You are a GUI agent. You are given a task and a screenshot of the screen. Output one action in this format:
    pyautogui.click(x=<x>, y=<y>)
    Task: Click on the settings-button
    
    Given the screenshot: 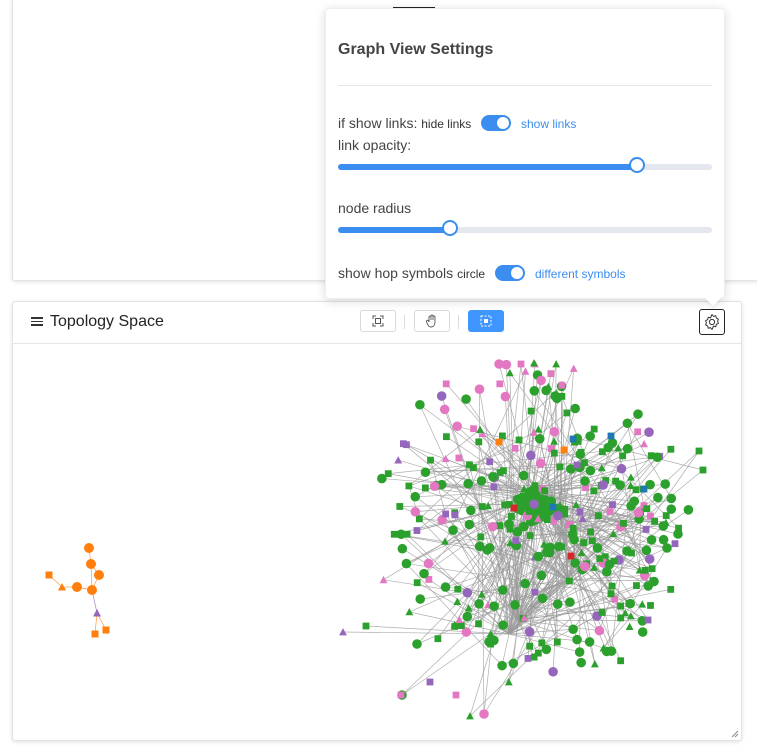 What is the action you would take?
    pyautogui.click(x=712, y=322)
    